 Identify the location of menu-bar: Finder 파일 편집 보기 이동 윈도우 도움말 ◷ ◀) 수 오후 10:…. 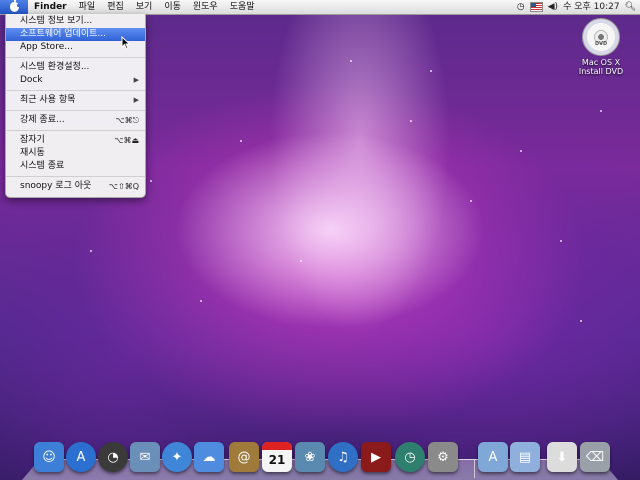
(320, 7).